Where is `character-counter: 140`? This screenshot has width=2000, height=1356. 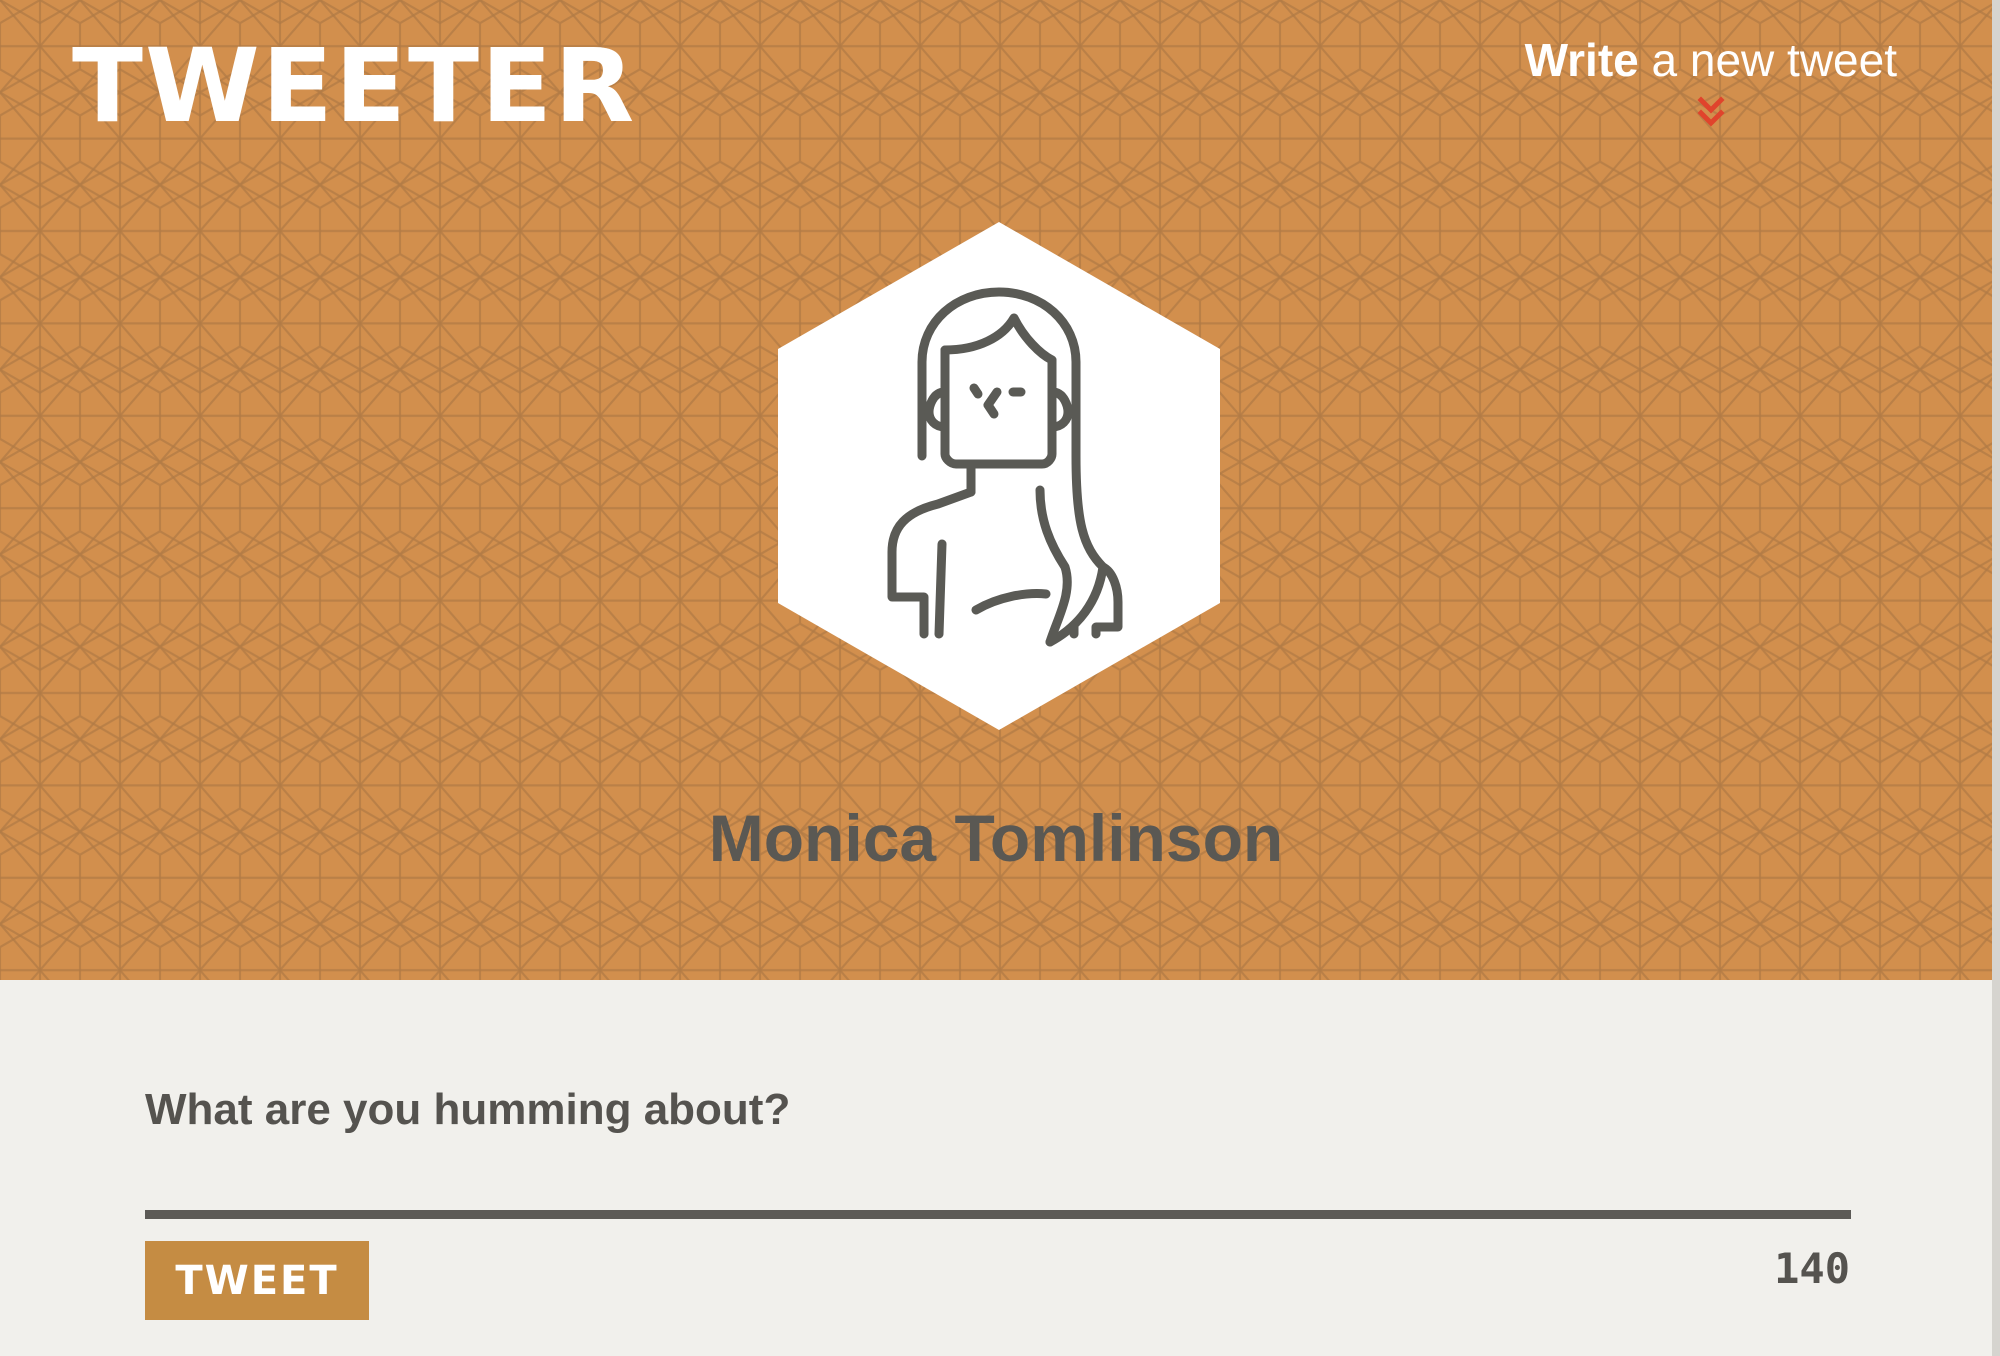 character-counter: 140 is located at coordinates (1812, 1268).